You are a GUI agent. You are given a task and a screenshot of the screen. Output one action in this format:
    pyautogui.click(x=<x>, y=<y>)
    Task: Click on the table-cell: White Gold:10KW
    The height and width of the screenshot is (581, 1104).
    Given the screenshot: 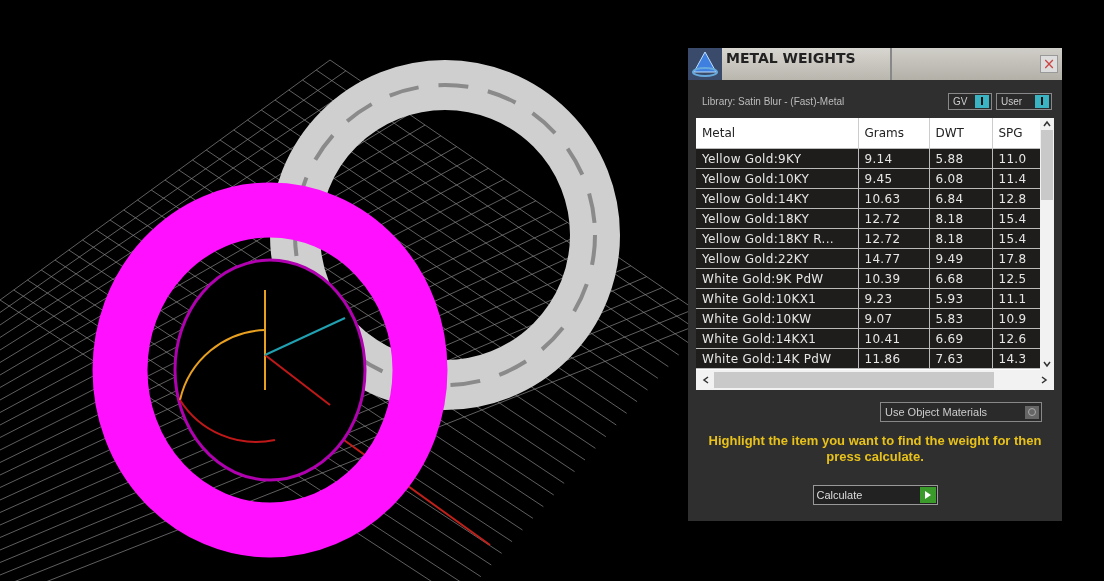 What is the action you would take?
    pyautogui.click(x=777, y=318)
    